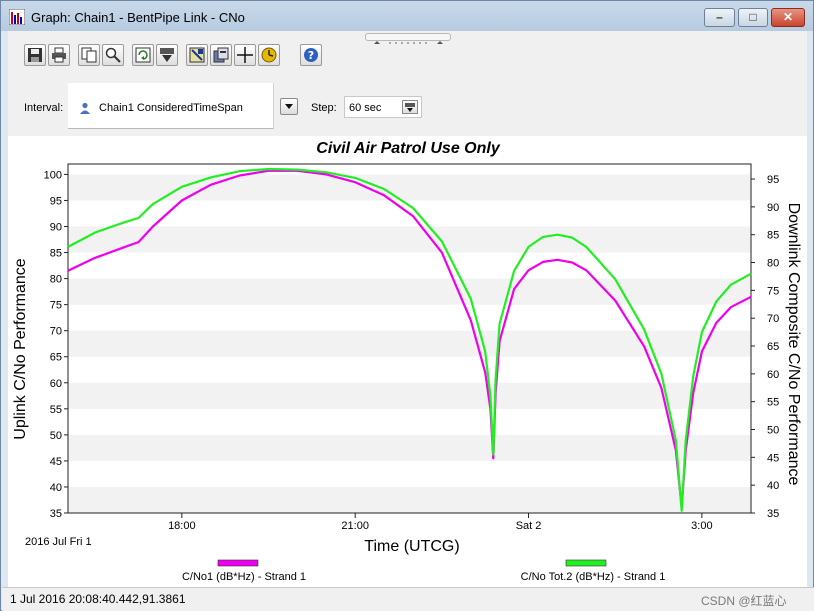 The image size is (814, 611). What do you see at coordinates (408, 42) in the screenshot?
I see `grip-dots-icon` at bounding box center [408, 42].